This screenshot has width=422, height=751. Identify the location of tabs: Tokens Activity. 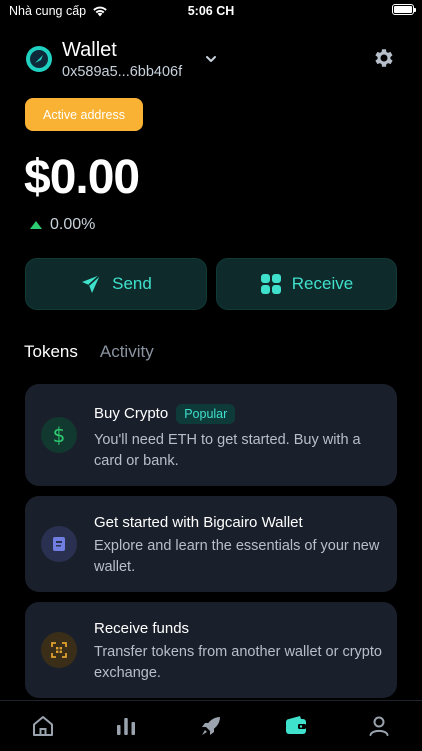
(89, 354).